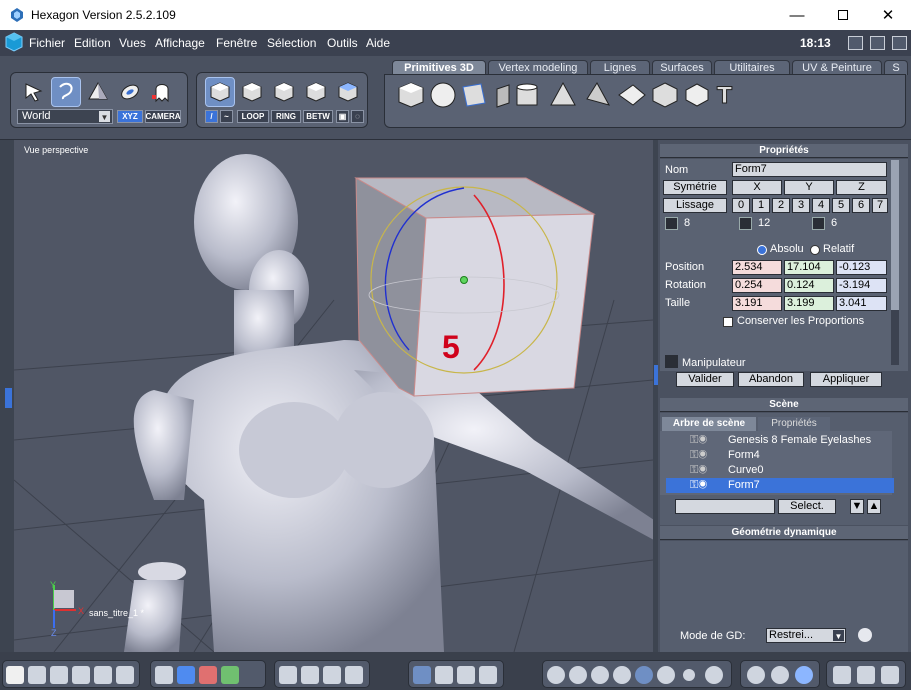 Image resolution: width=911 pixels, height=690 pixels. I want to click on size-x-field: 3.191, so click(757, 303).